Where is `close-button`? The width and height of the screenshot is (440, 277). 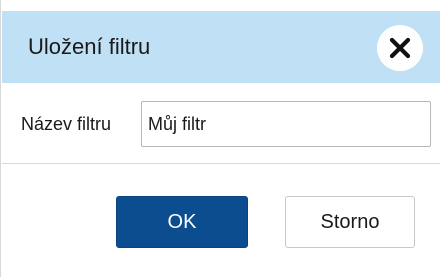
close-button is located at coordinates (400, 48).